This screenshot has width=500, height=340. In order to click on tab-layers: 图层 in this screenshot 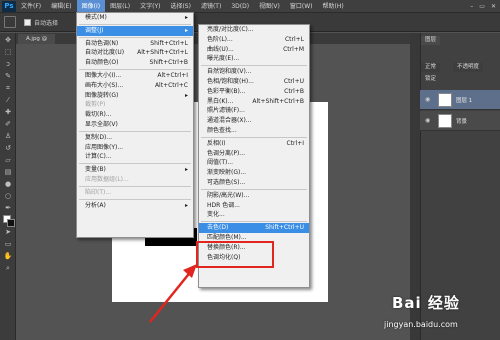, I will do `click(431, 40)`.